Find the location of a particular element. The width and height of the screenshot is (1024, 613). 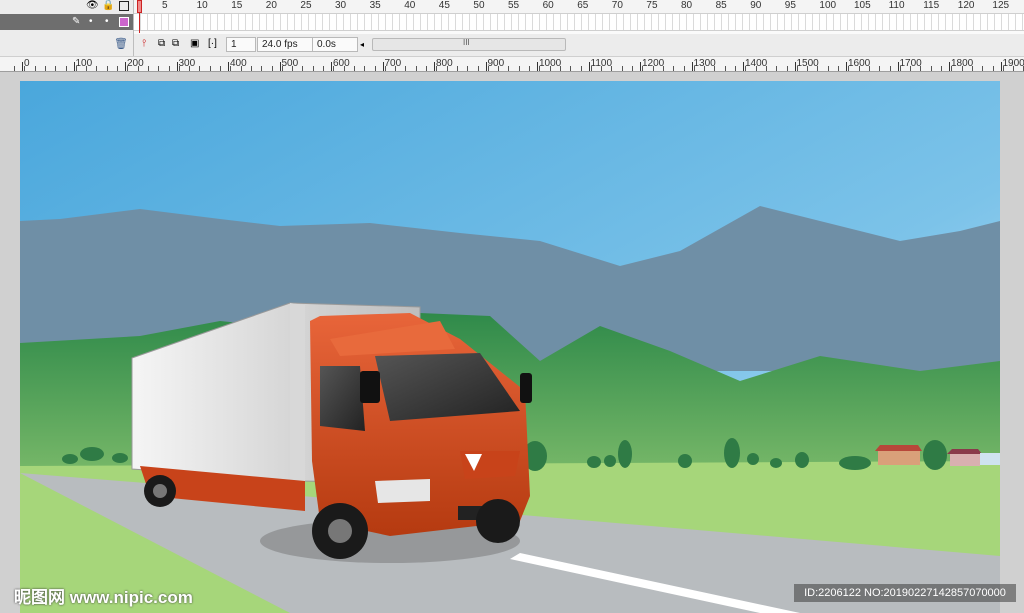

ruler-label: 800 is located at coordinates (444, 63).